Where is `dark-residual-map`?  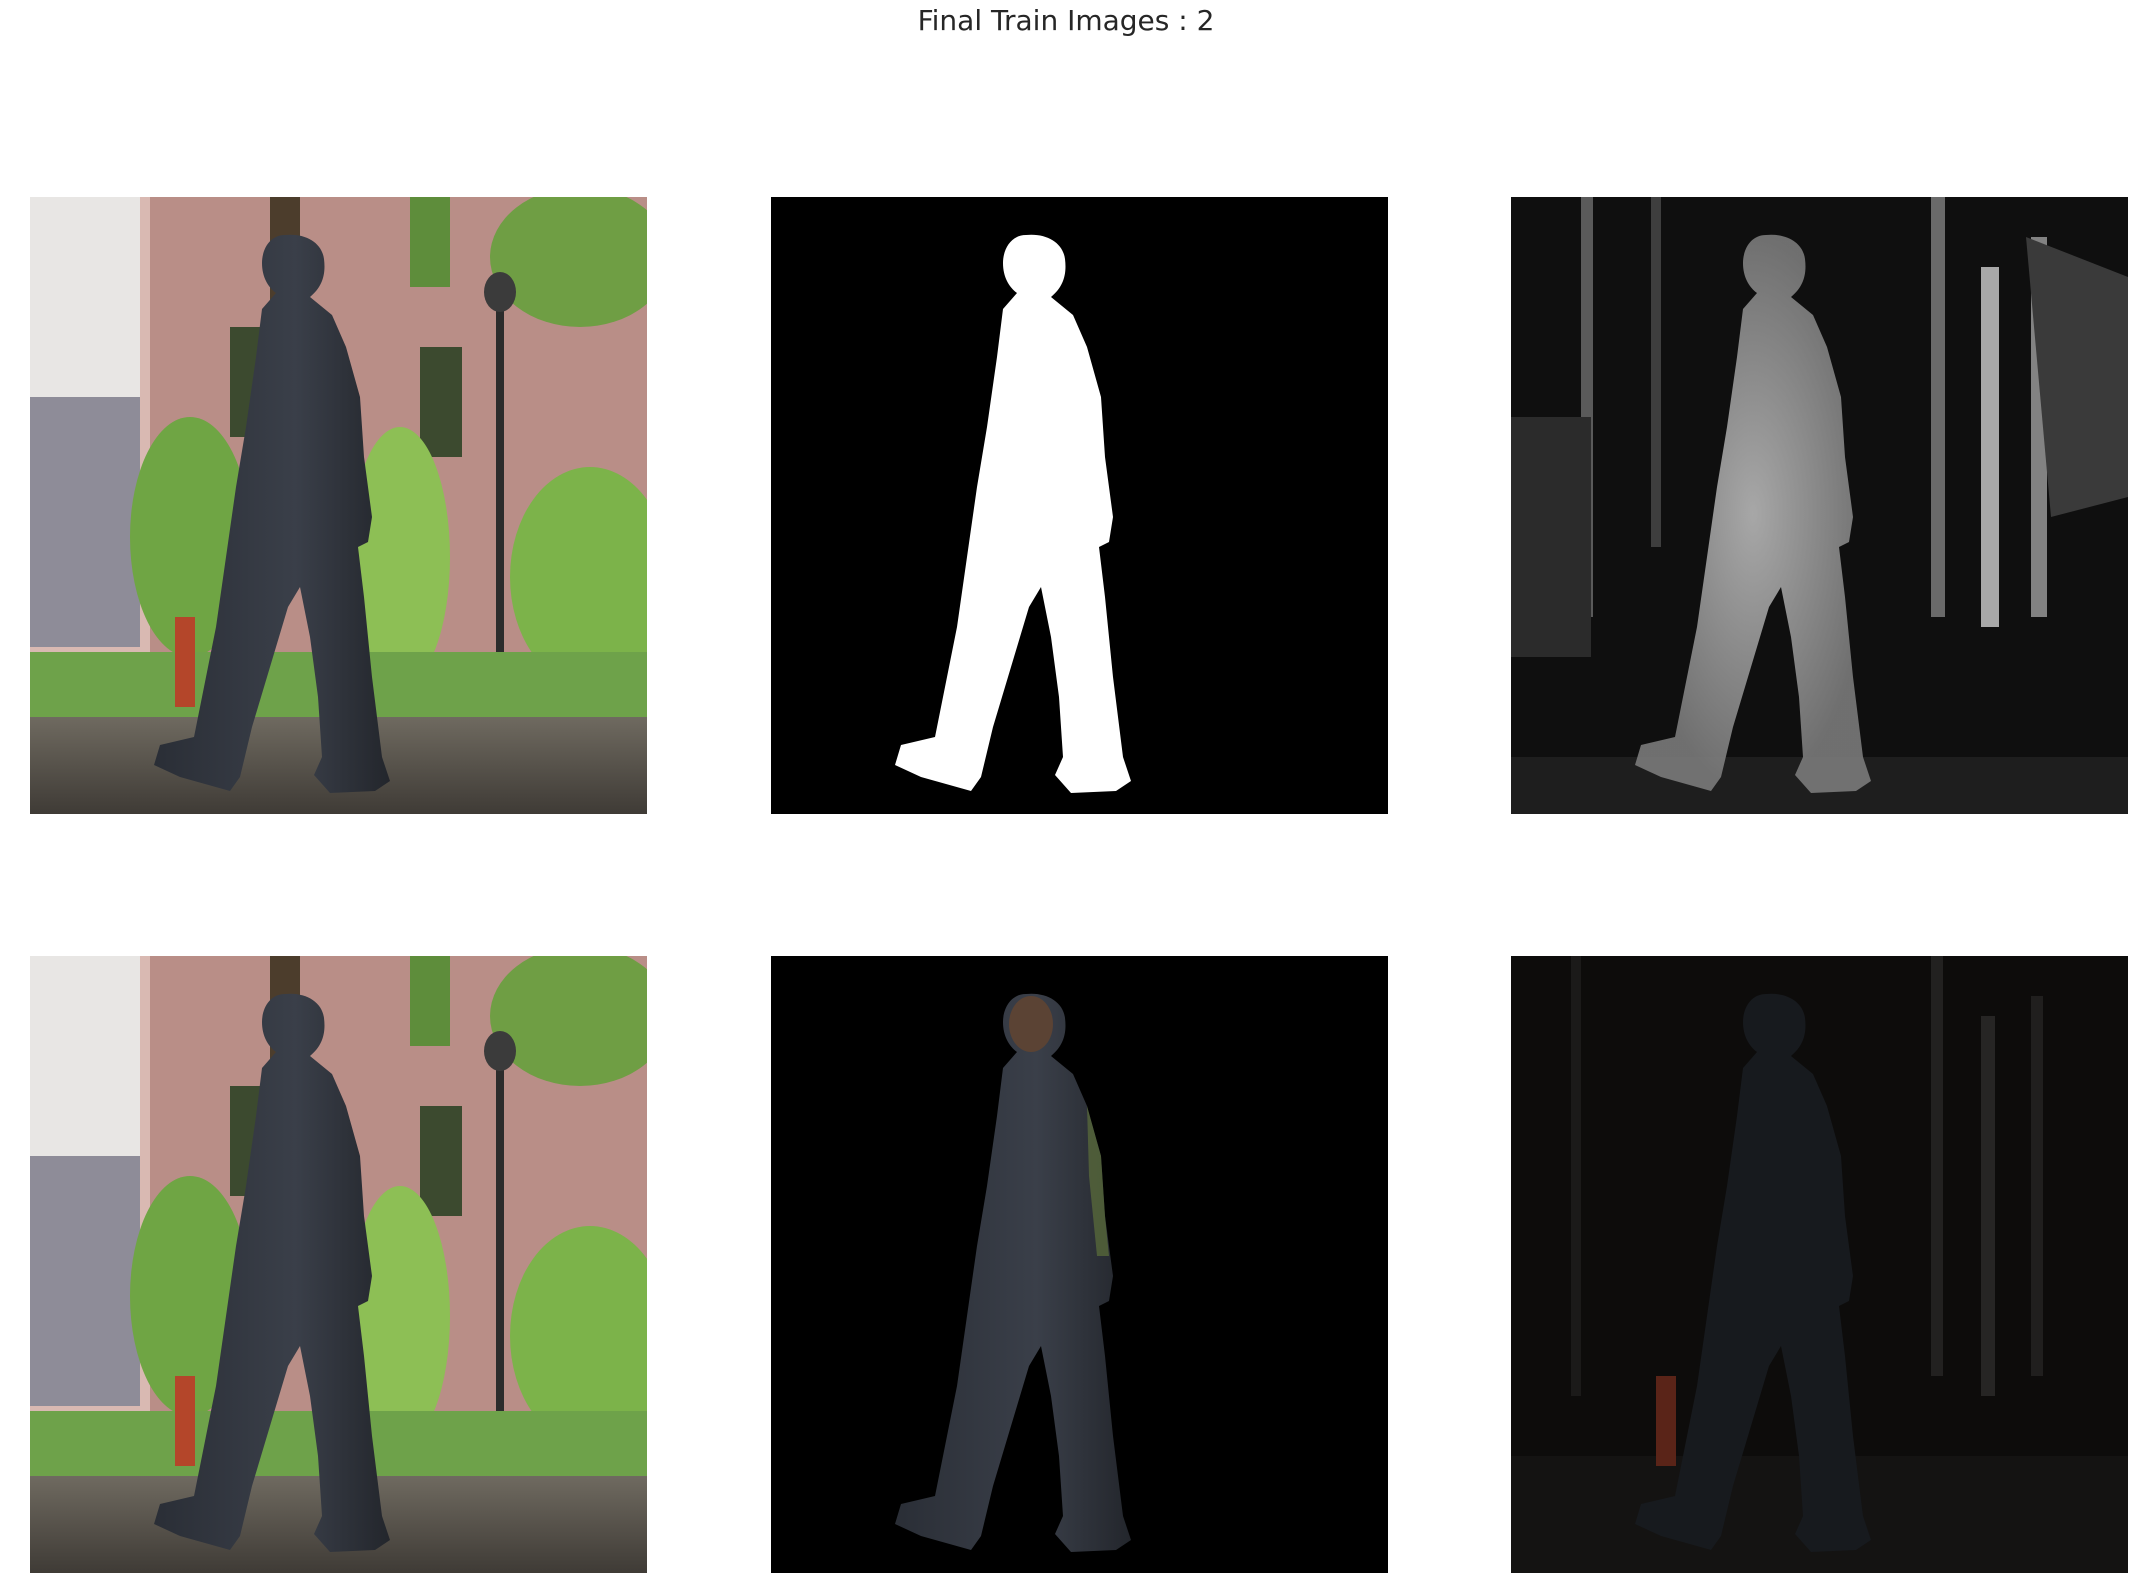 dark-residual-map is located at coordinates (1819, 1264).